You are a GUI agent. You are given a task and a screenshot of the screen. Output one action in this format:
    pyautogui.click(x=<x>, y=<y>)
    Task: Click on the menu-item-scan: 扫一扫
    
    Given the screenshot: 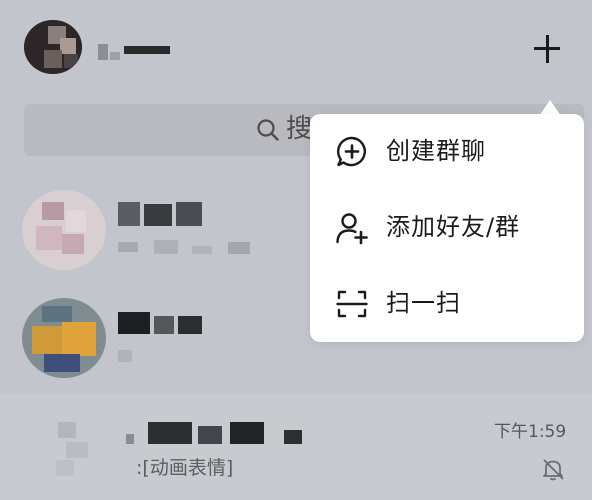 What is the action you would take?
    pyautogui.click(x=447, y=304)
    